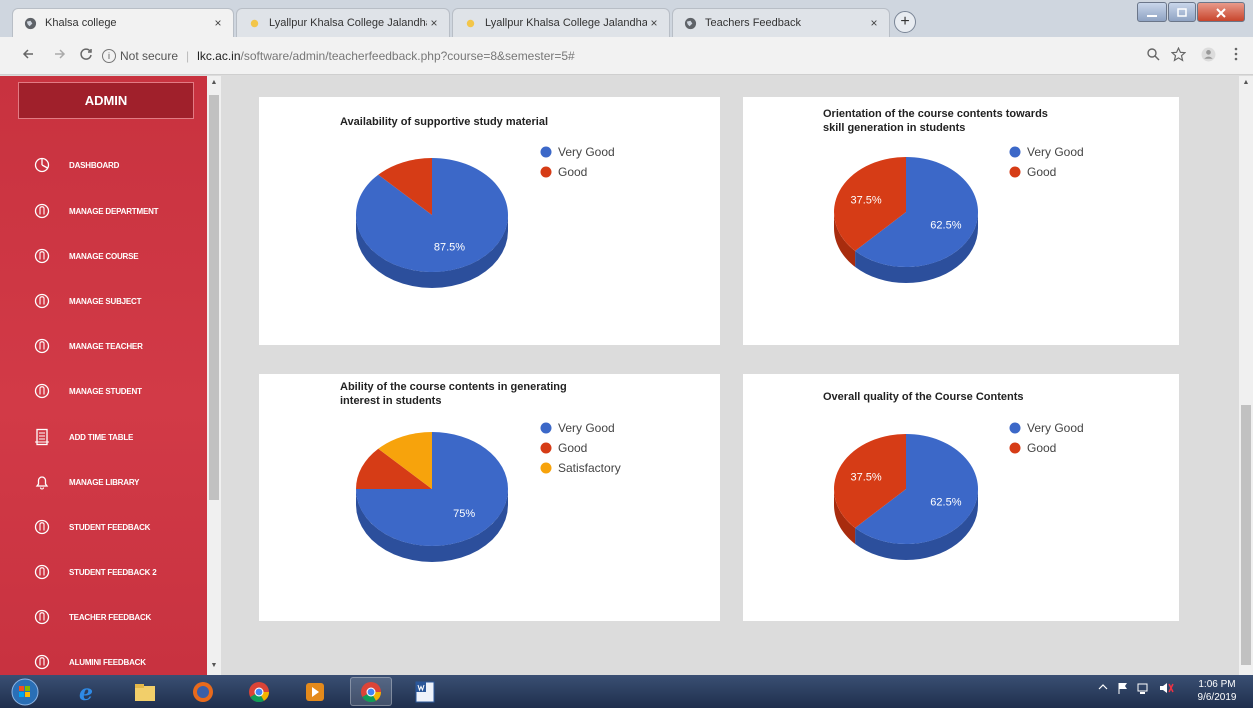 This screenshot has width=1253, height=708. Describe the element at coordinates (546, 428) in the screenshot. I see `legend-marker` at that location.